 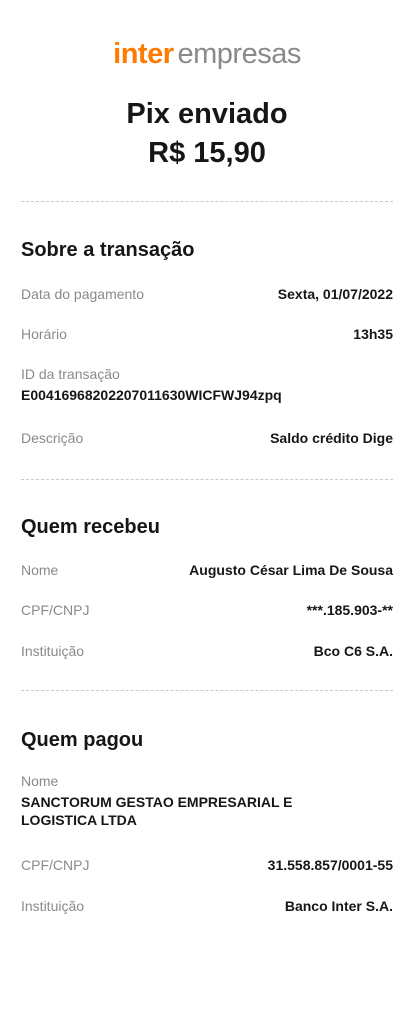 I want to click on section-title-payer: Quem pagou, so click(x=82, y=740).